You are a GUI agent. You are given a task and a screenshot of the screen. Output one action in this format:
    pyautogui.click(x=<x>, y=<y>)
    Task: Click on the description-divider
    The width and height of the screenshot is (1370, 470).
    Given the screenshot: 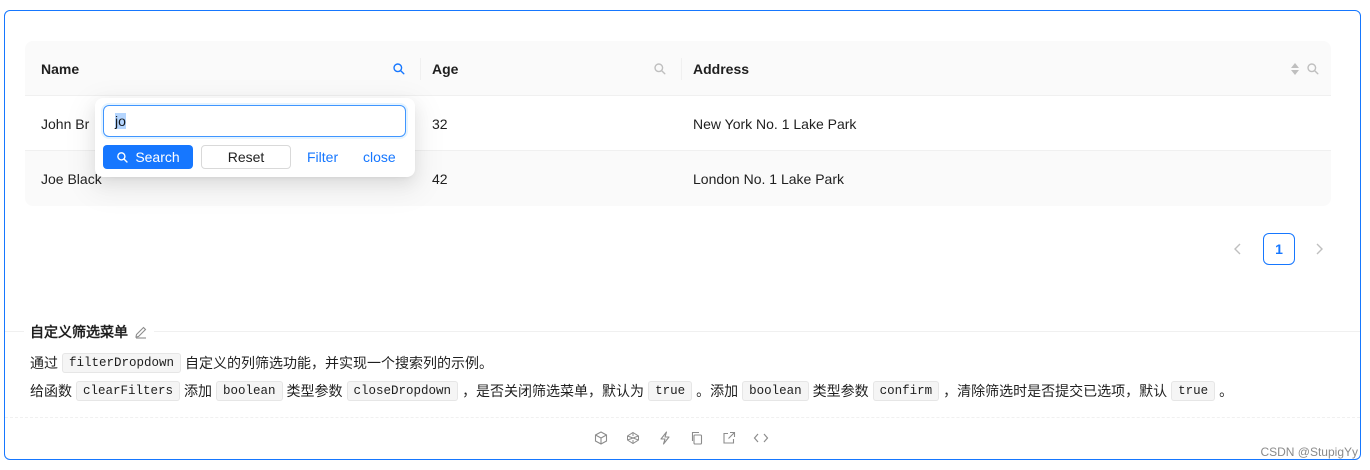 What is the action you would take?
    pyautogui.click(x=682, y=331)
    